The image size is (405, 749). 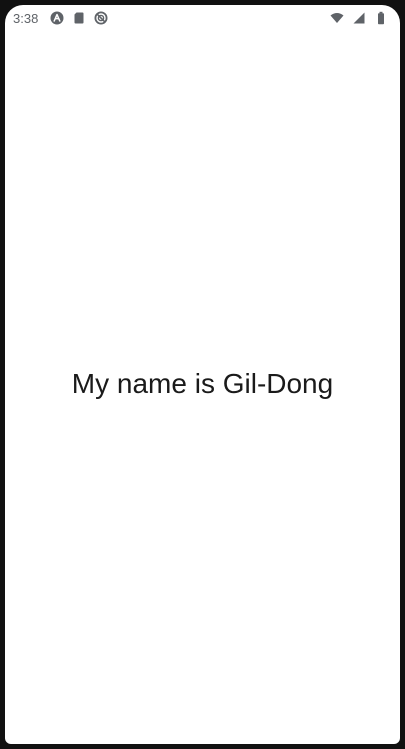 What do you see at coordinates (202, 383) in the screenshot?
I see `greeting-text: My name is Gil-Dong` at bounding box center [202, 383].